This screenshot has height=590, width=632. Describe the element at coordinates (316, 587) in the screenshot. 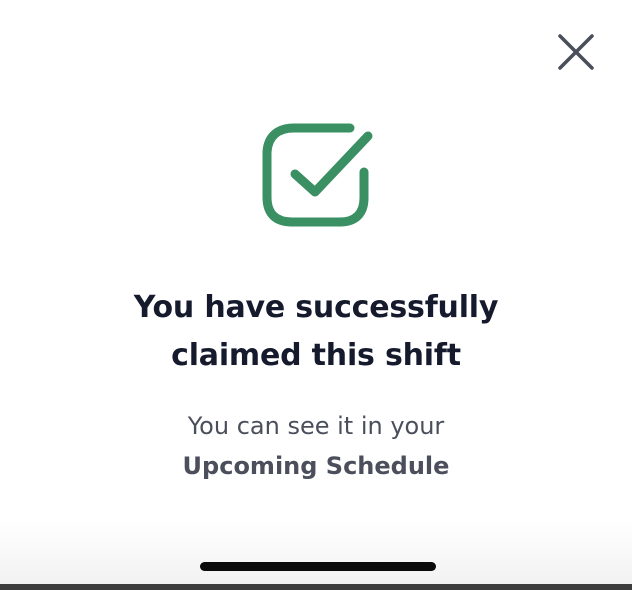

I see `bottom-edge` at that location.